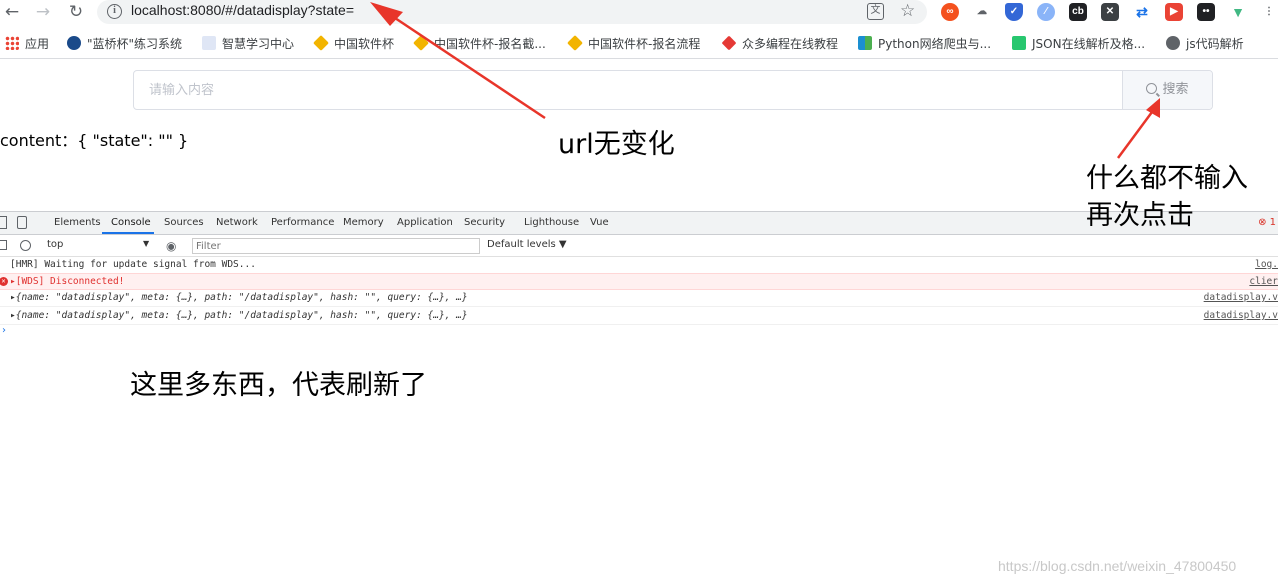 The width and height of the screenshot is (1278, 585). I want to click on error-count-badge: ⊗ 1, so click(1267, 222).